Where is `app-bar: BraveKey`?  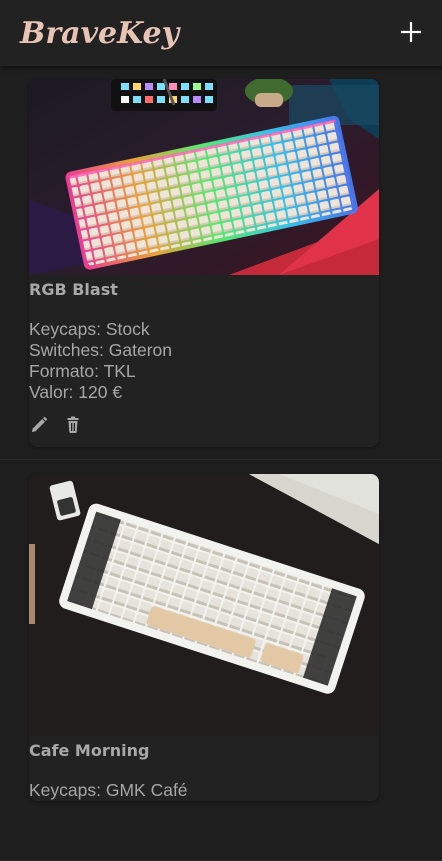
app-bar: BraveKey is located at coordinates (221, 33).